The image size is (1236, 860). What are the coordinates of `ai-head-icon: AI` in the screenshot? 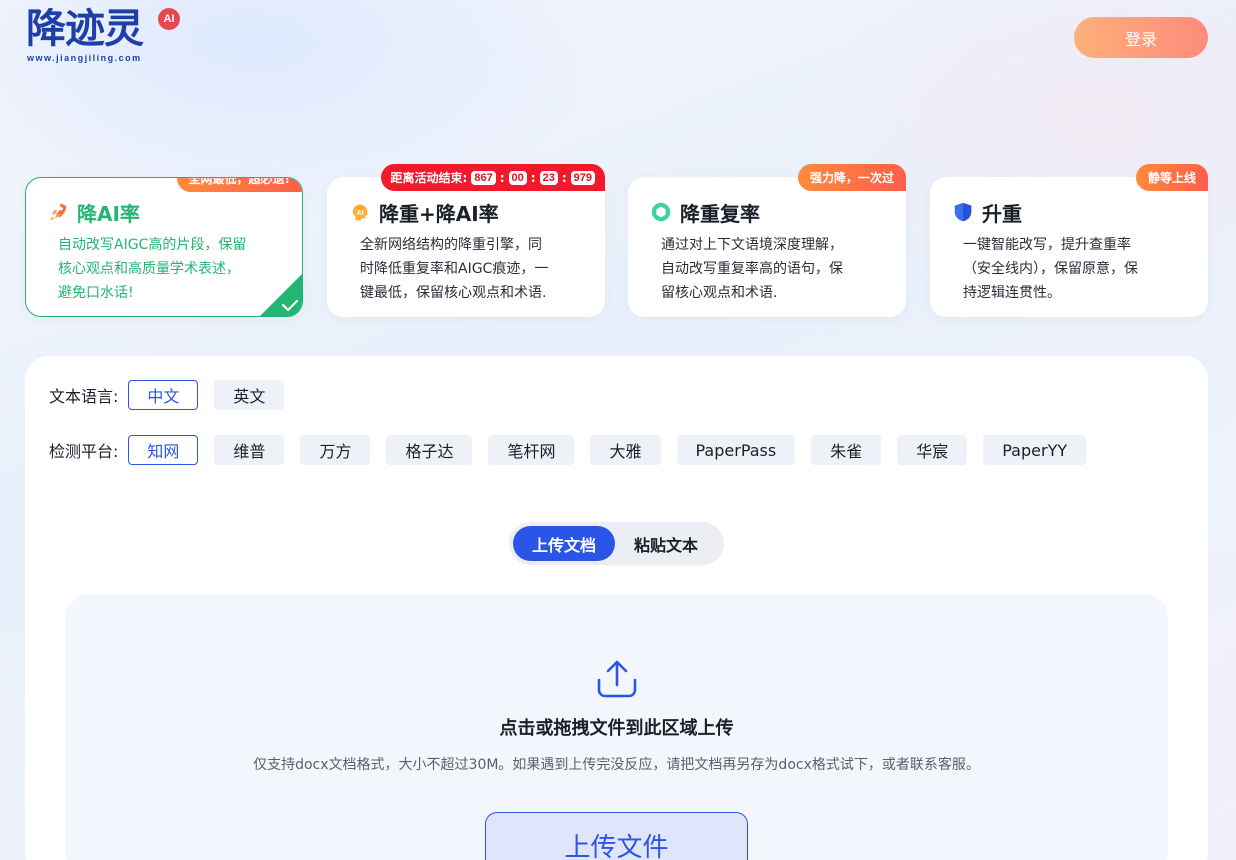 It's located at (360, 212).